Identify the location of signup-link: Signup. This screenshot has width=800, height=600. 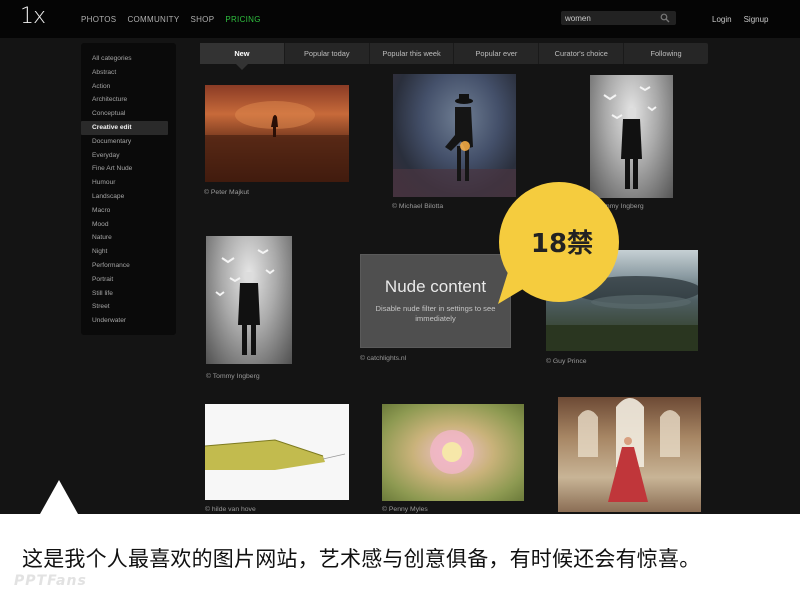
(756, 19).